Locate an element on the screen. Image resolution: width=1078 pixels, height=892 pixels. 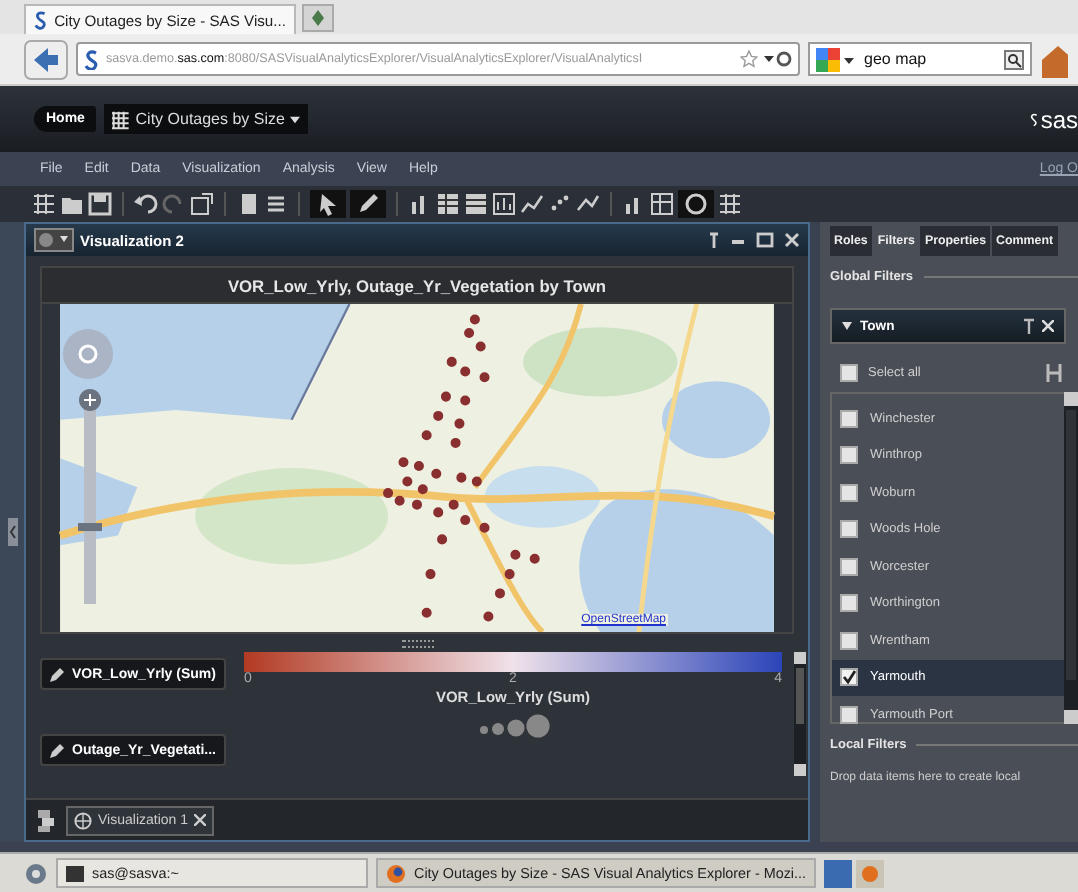
globe-icon is located at coordinates (83, 820).